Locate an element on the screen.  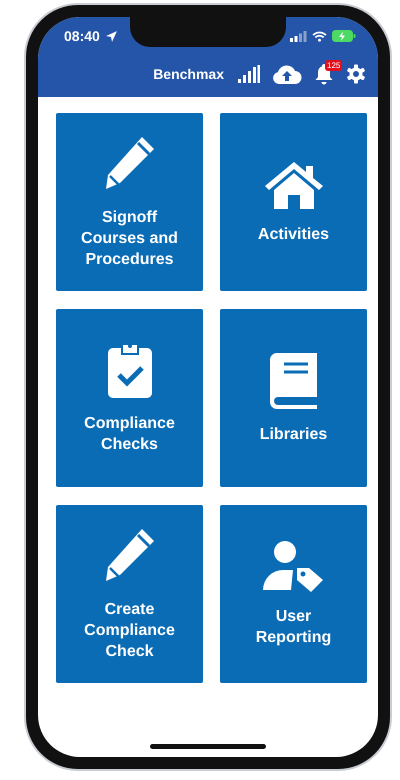
tile-label: User Reporting is located at coordinates (293, 627).